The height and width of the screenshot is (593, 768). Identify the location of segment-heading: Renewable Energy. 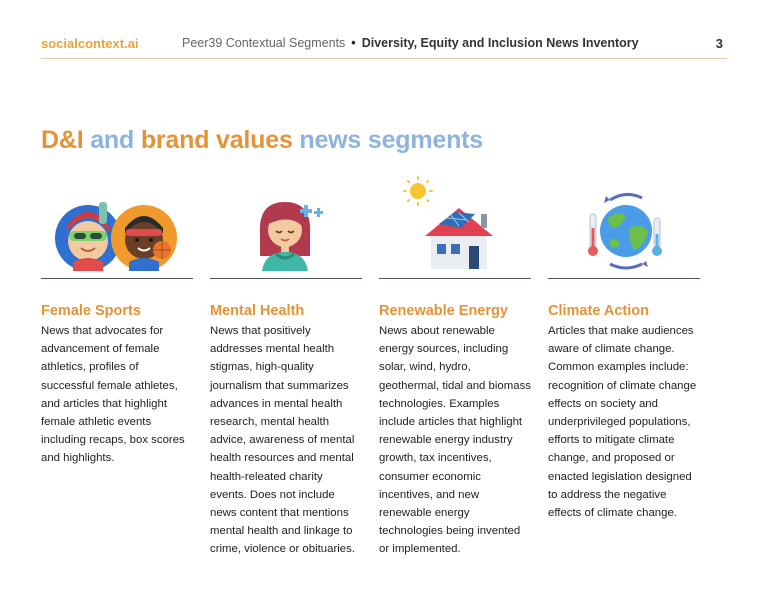
(443, 311).